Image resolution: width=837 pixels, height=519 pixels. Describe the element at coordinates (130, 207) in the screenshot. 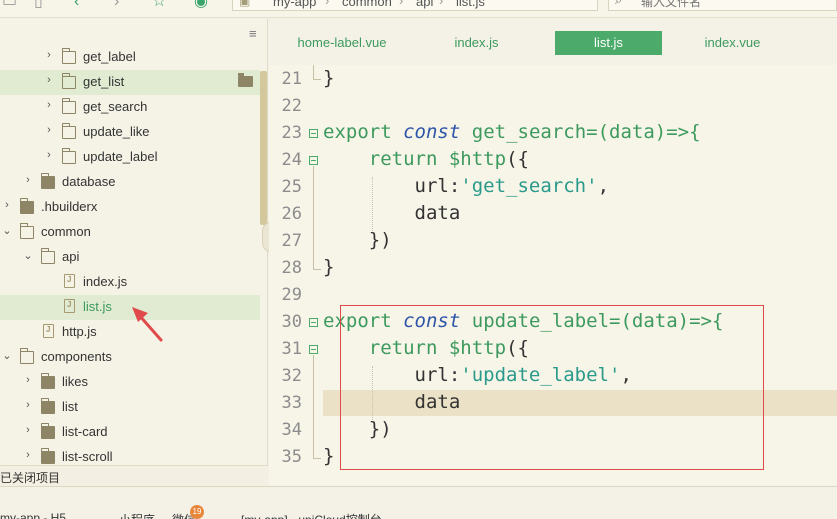

I see `tree-item: › .hbuilderx` at that location.